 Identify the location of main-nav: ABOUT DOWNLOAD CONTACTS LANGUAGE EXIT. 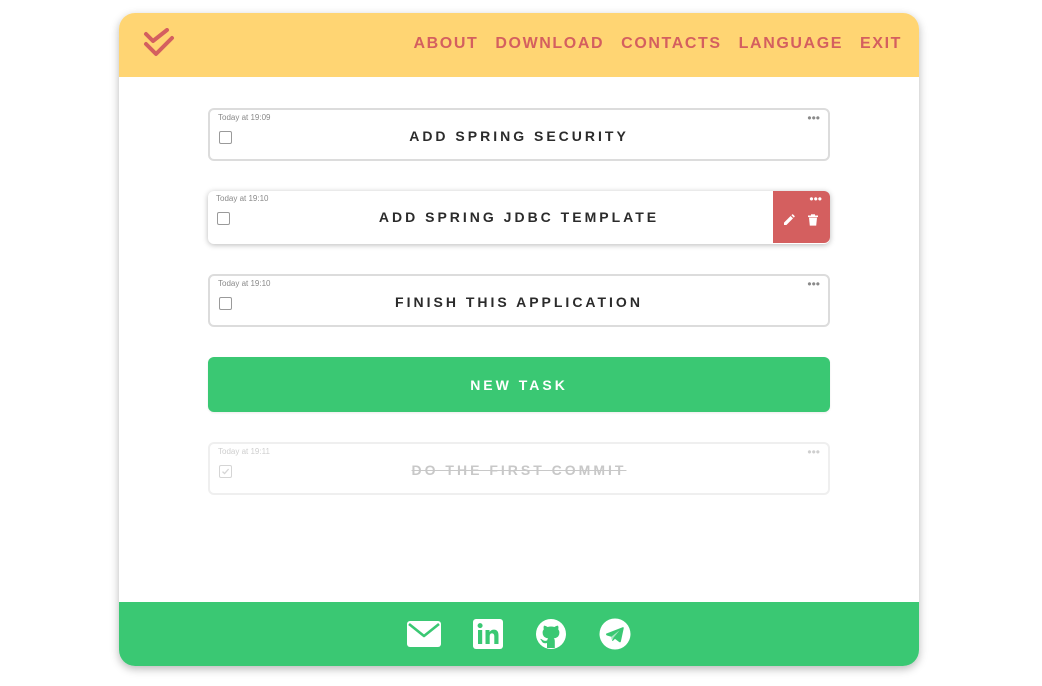
(657, 44).